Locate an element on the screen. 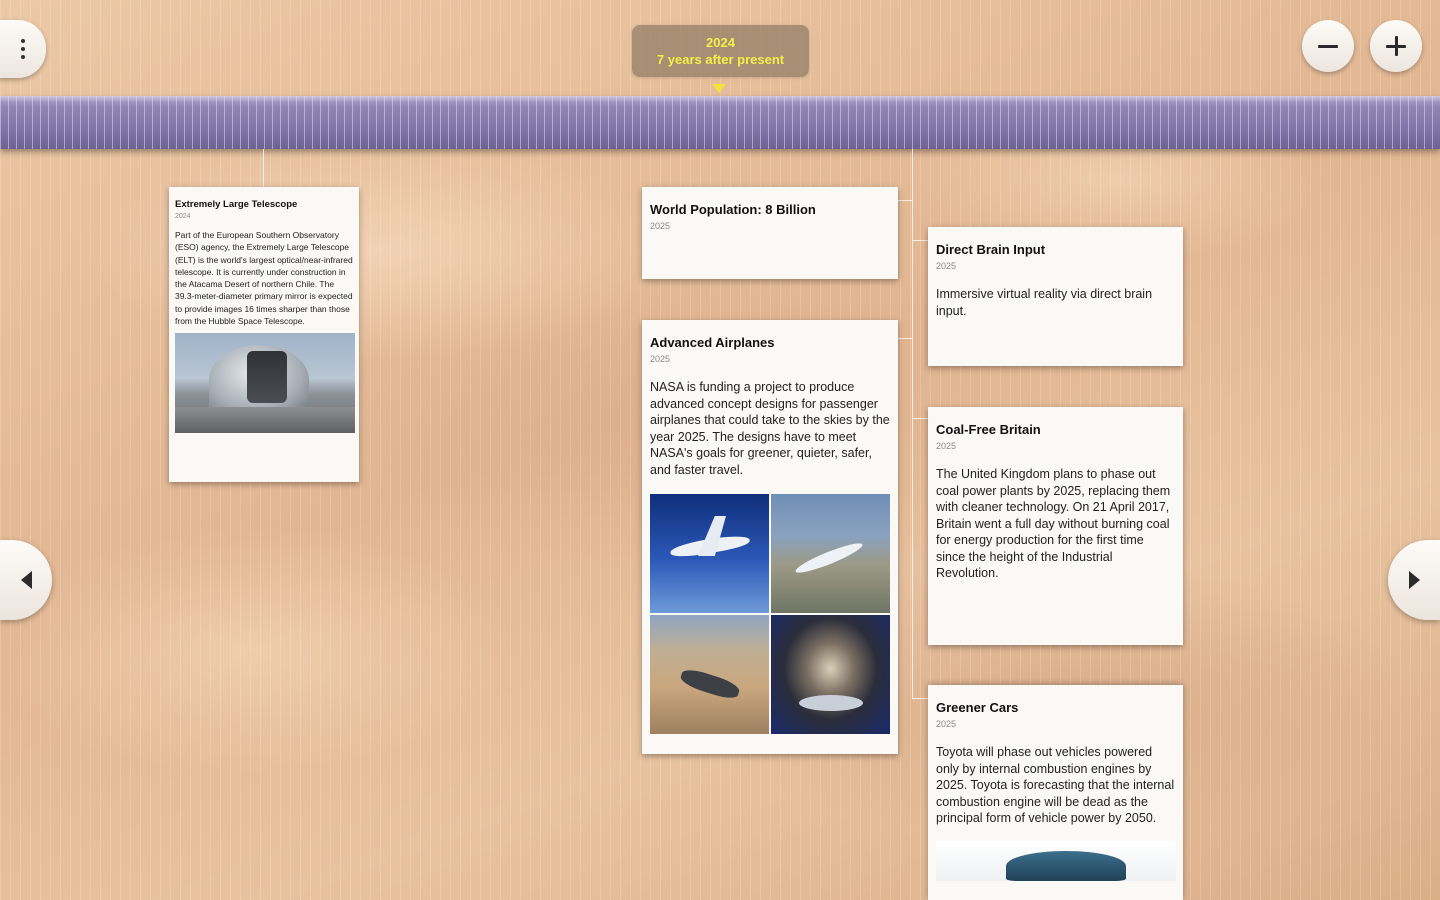 This screenshot has width=1440, height=900. current-date-year: 2024 is located at coordinates (720, 42).